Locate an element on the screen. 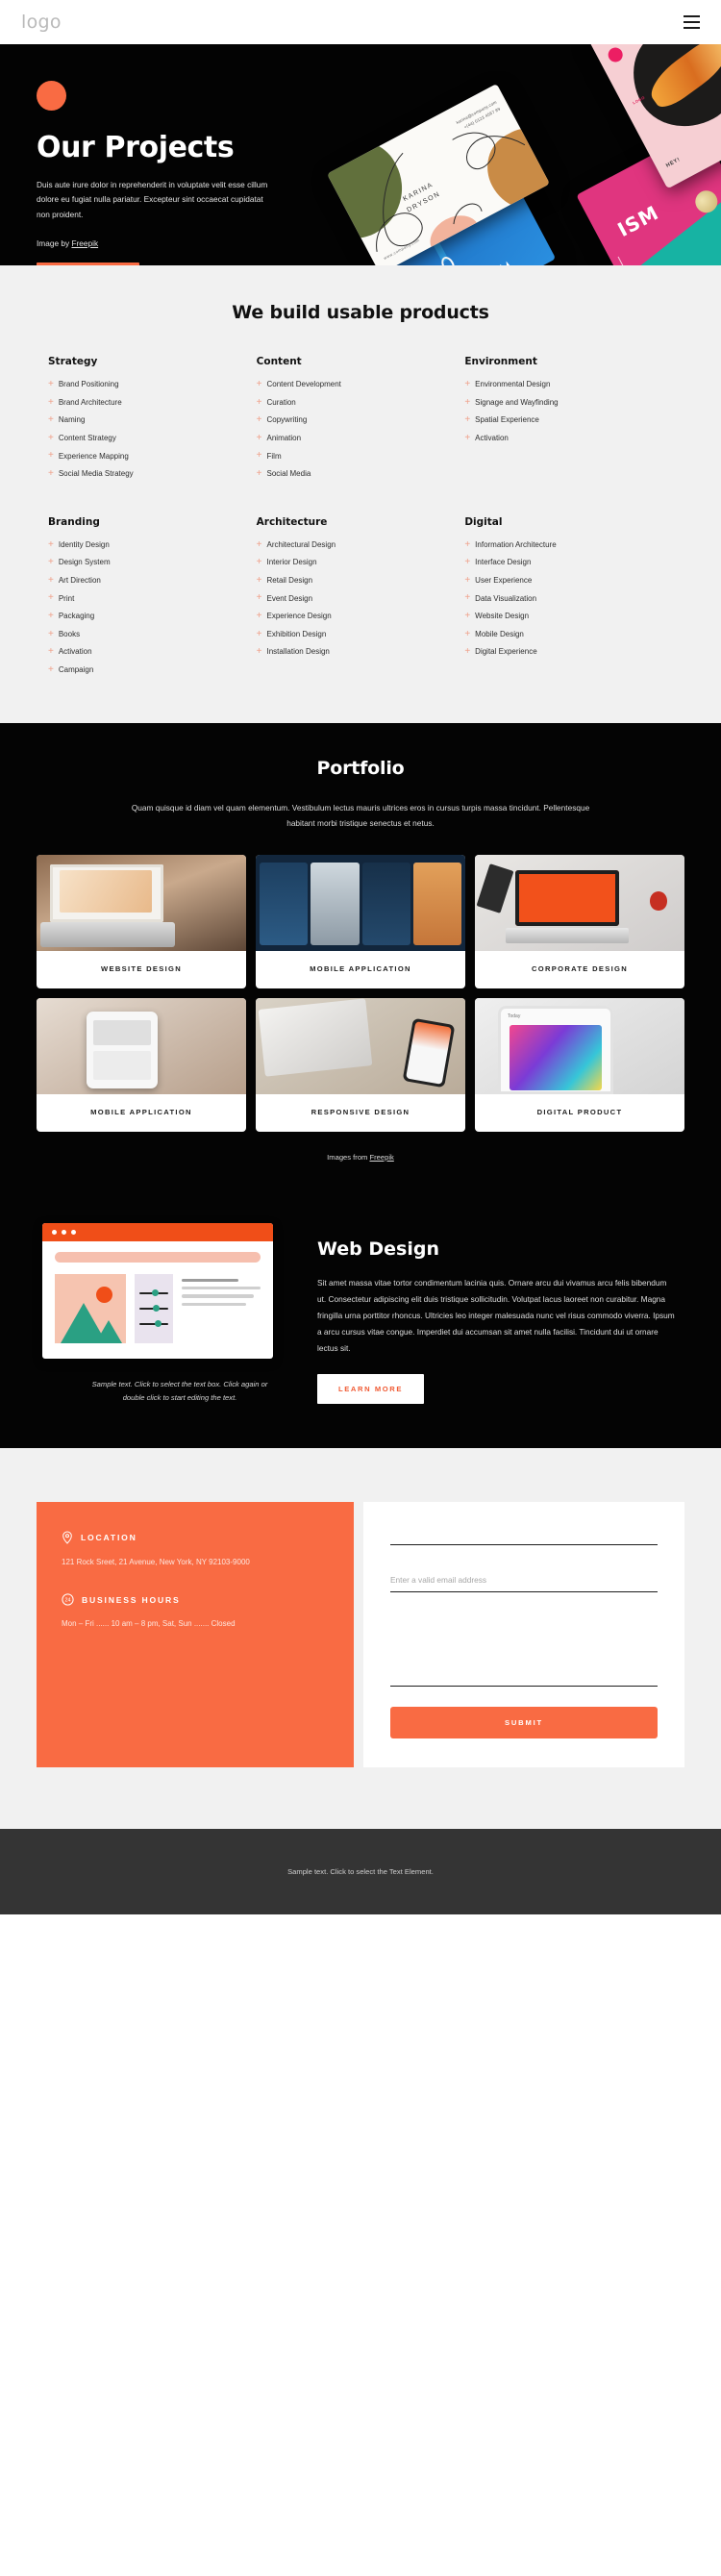 The image size is (721, 2576). service-item: + Spatial Experience is located at coordinates (563, 420).